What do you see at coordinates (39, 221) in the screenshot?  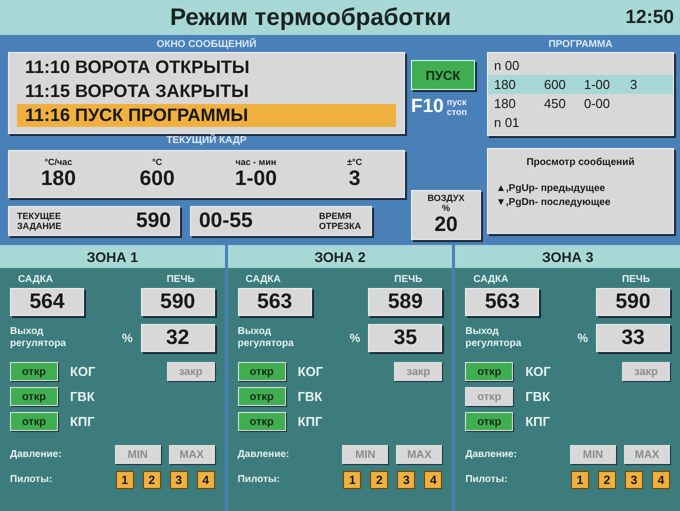 I see `setpoint-label: ТЕКУЩЕЕ ЗАДАНИЕ` at bounding box center [39, 221].